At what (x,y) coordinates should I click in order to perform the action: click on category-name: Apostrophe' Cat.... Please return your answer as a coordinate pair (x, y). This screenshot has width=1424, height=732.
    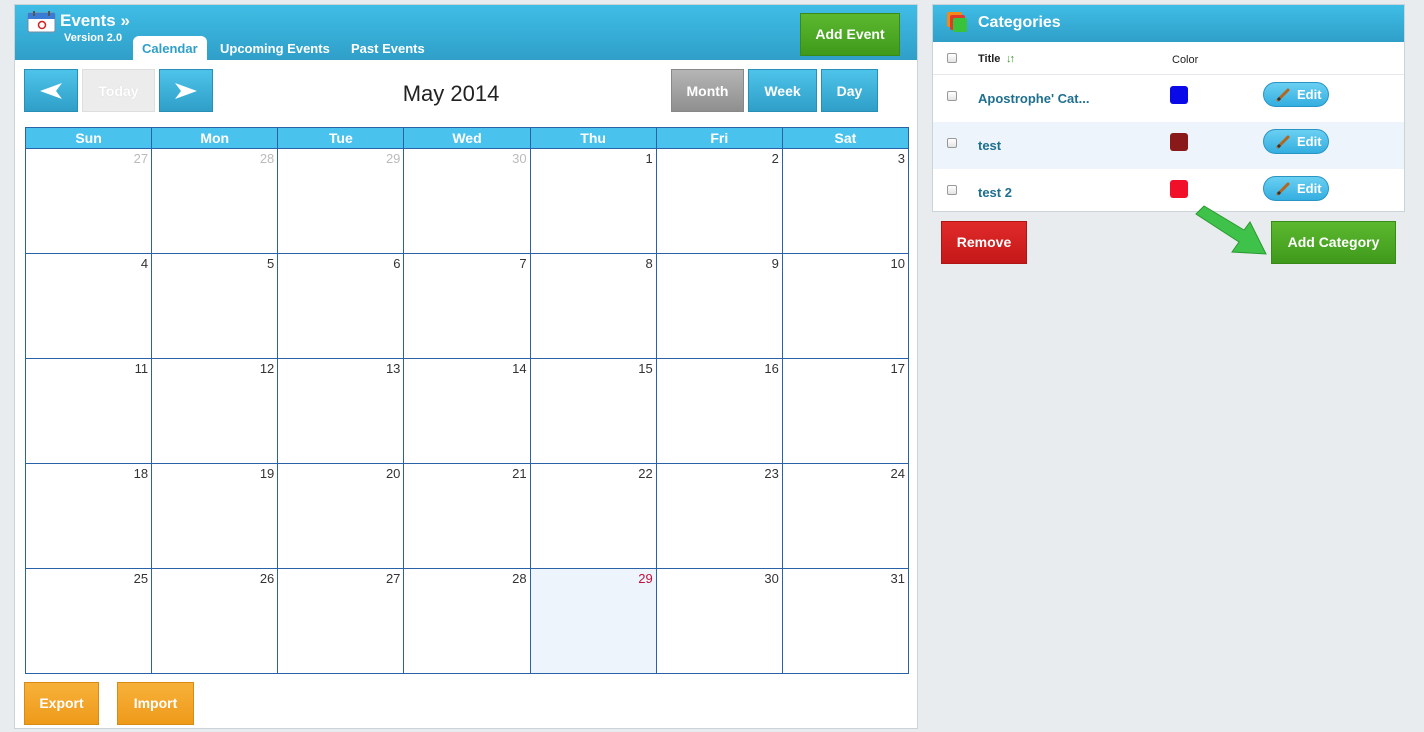
    Looking at the image, I should click on (1033, 98).